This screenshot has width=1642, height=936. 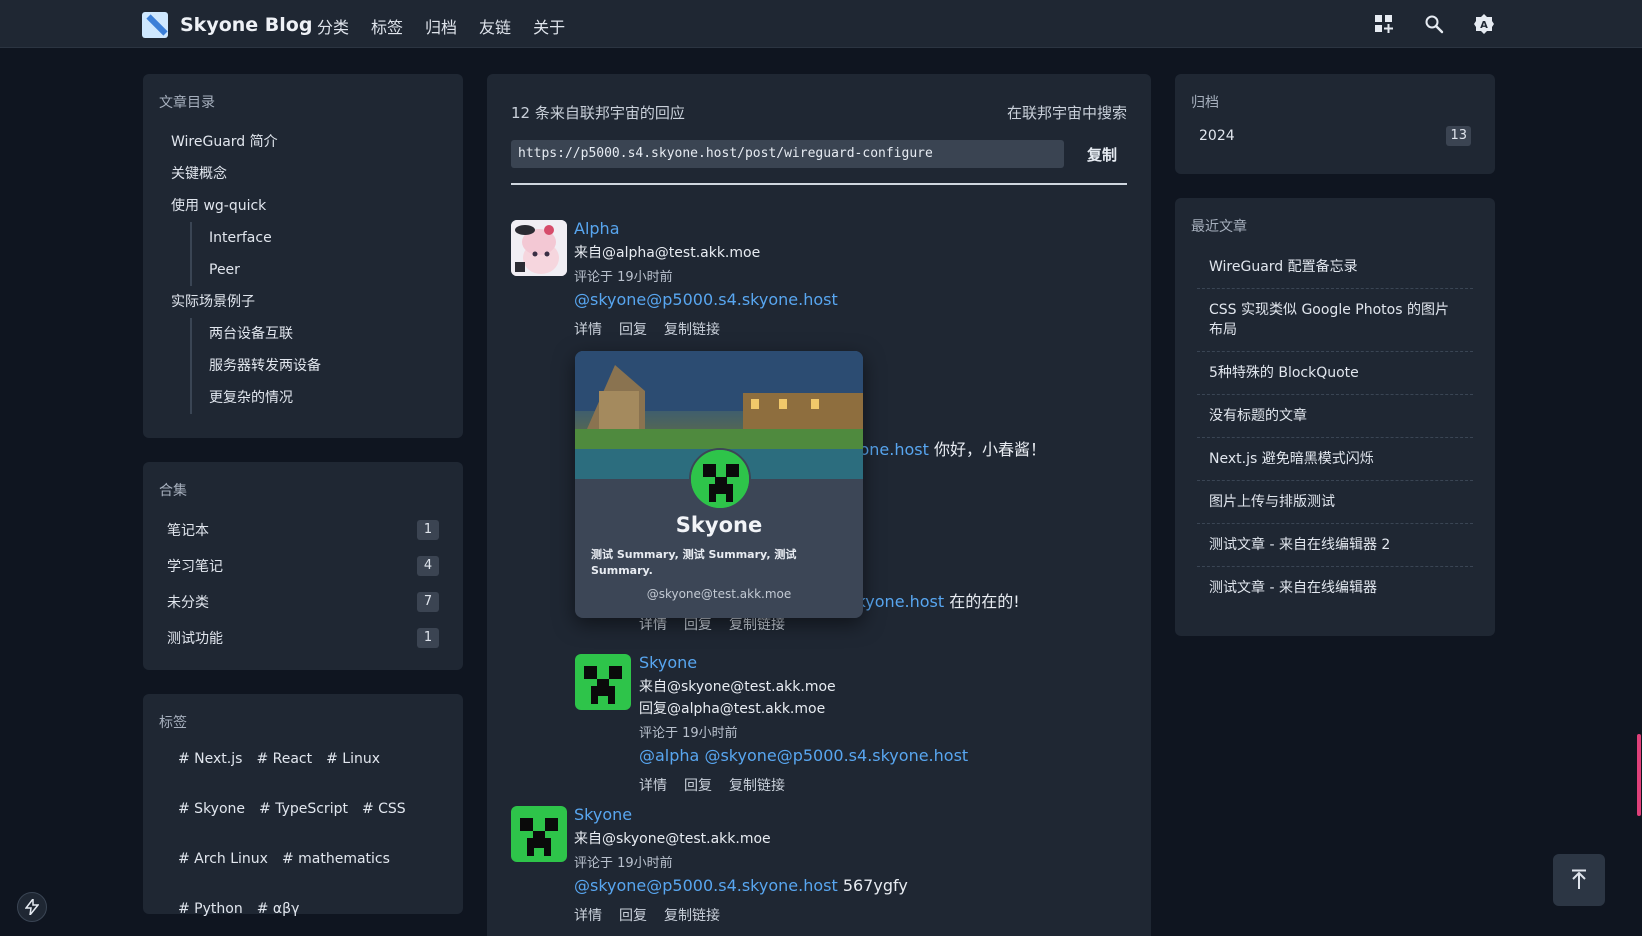 I want to click on toc-item: 使用 wg-quick, so click(x=303, y=206).